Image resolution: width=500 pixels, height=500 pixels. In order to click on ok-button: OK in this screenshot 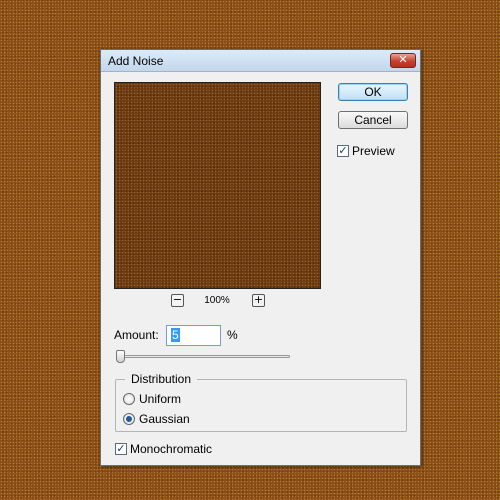, I will do `click(373, 92)`.